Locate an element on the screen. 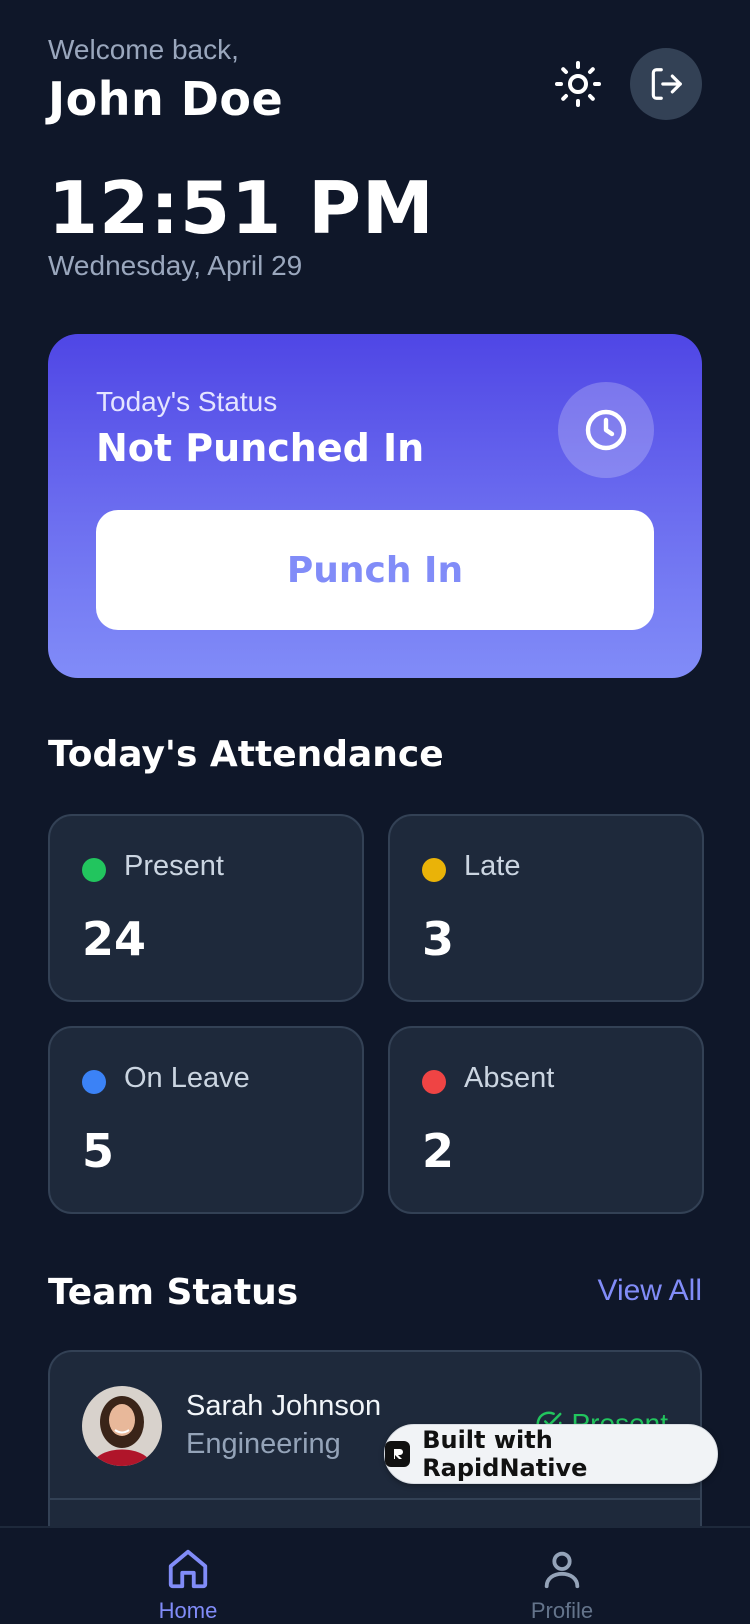 The image size is (750, 1624). stat-value: 24 is located at coordinates (114, 939).